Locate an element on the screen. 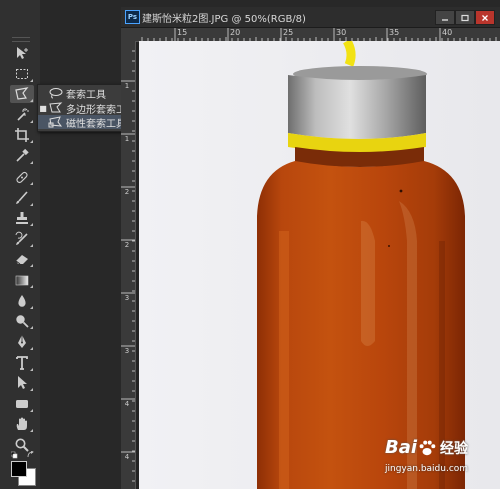  gradient-tool-icon is located at coordinates (22, 280).